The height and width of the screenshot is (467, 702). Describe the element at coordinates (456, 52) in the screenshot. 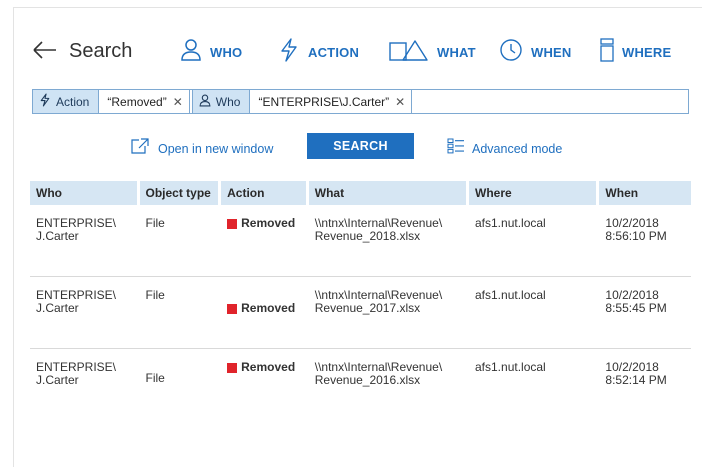

I see `nav-what-label: WHAT` at that location.